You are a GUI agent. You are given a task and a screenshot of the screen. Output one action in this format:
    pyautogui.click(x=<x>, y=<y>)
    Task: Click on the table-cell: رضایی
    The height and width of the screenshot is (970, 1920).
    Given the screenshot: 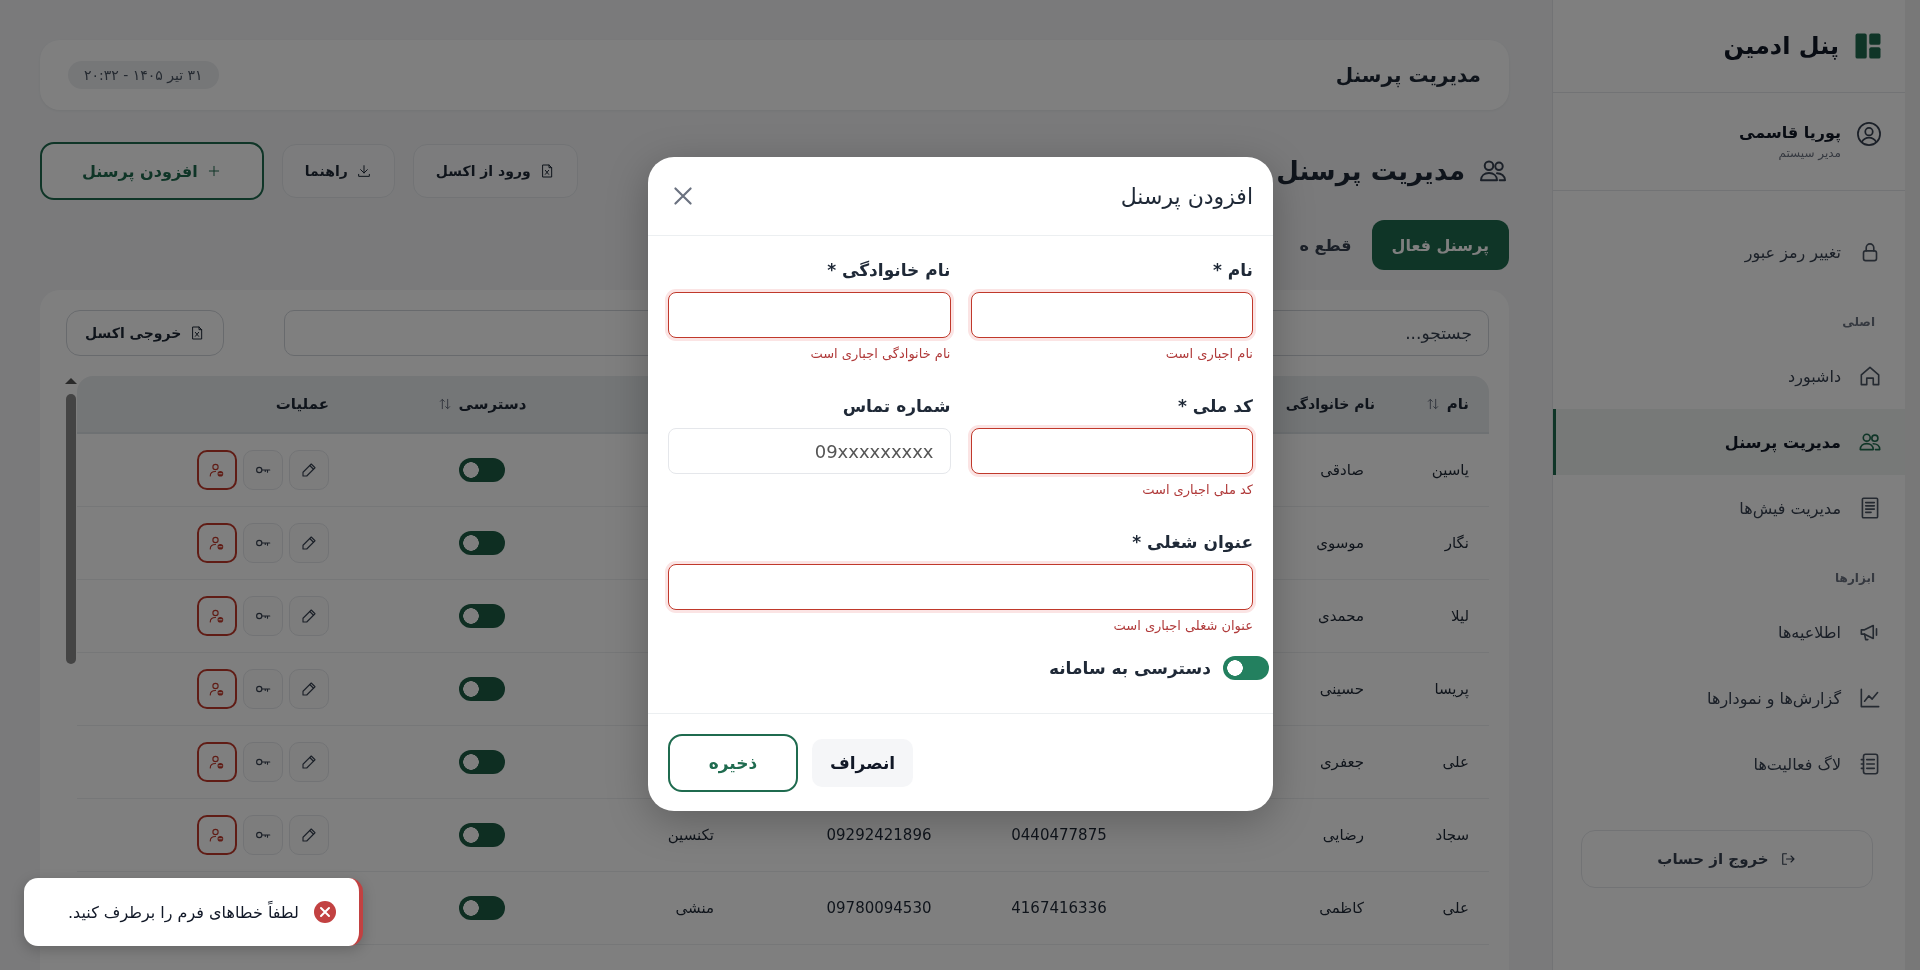 What is the action you would take?
    pyautogui.click(x=1343, y=835)
    